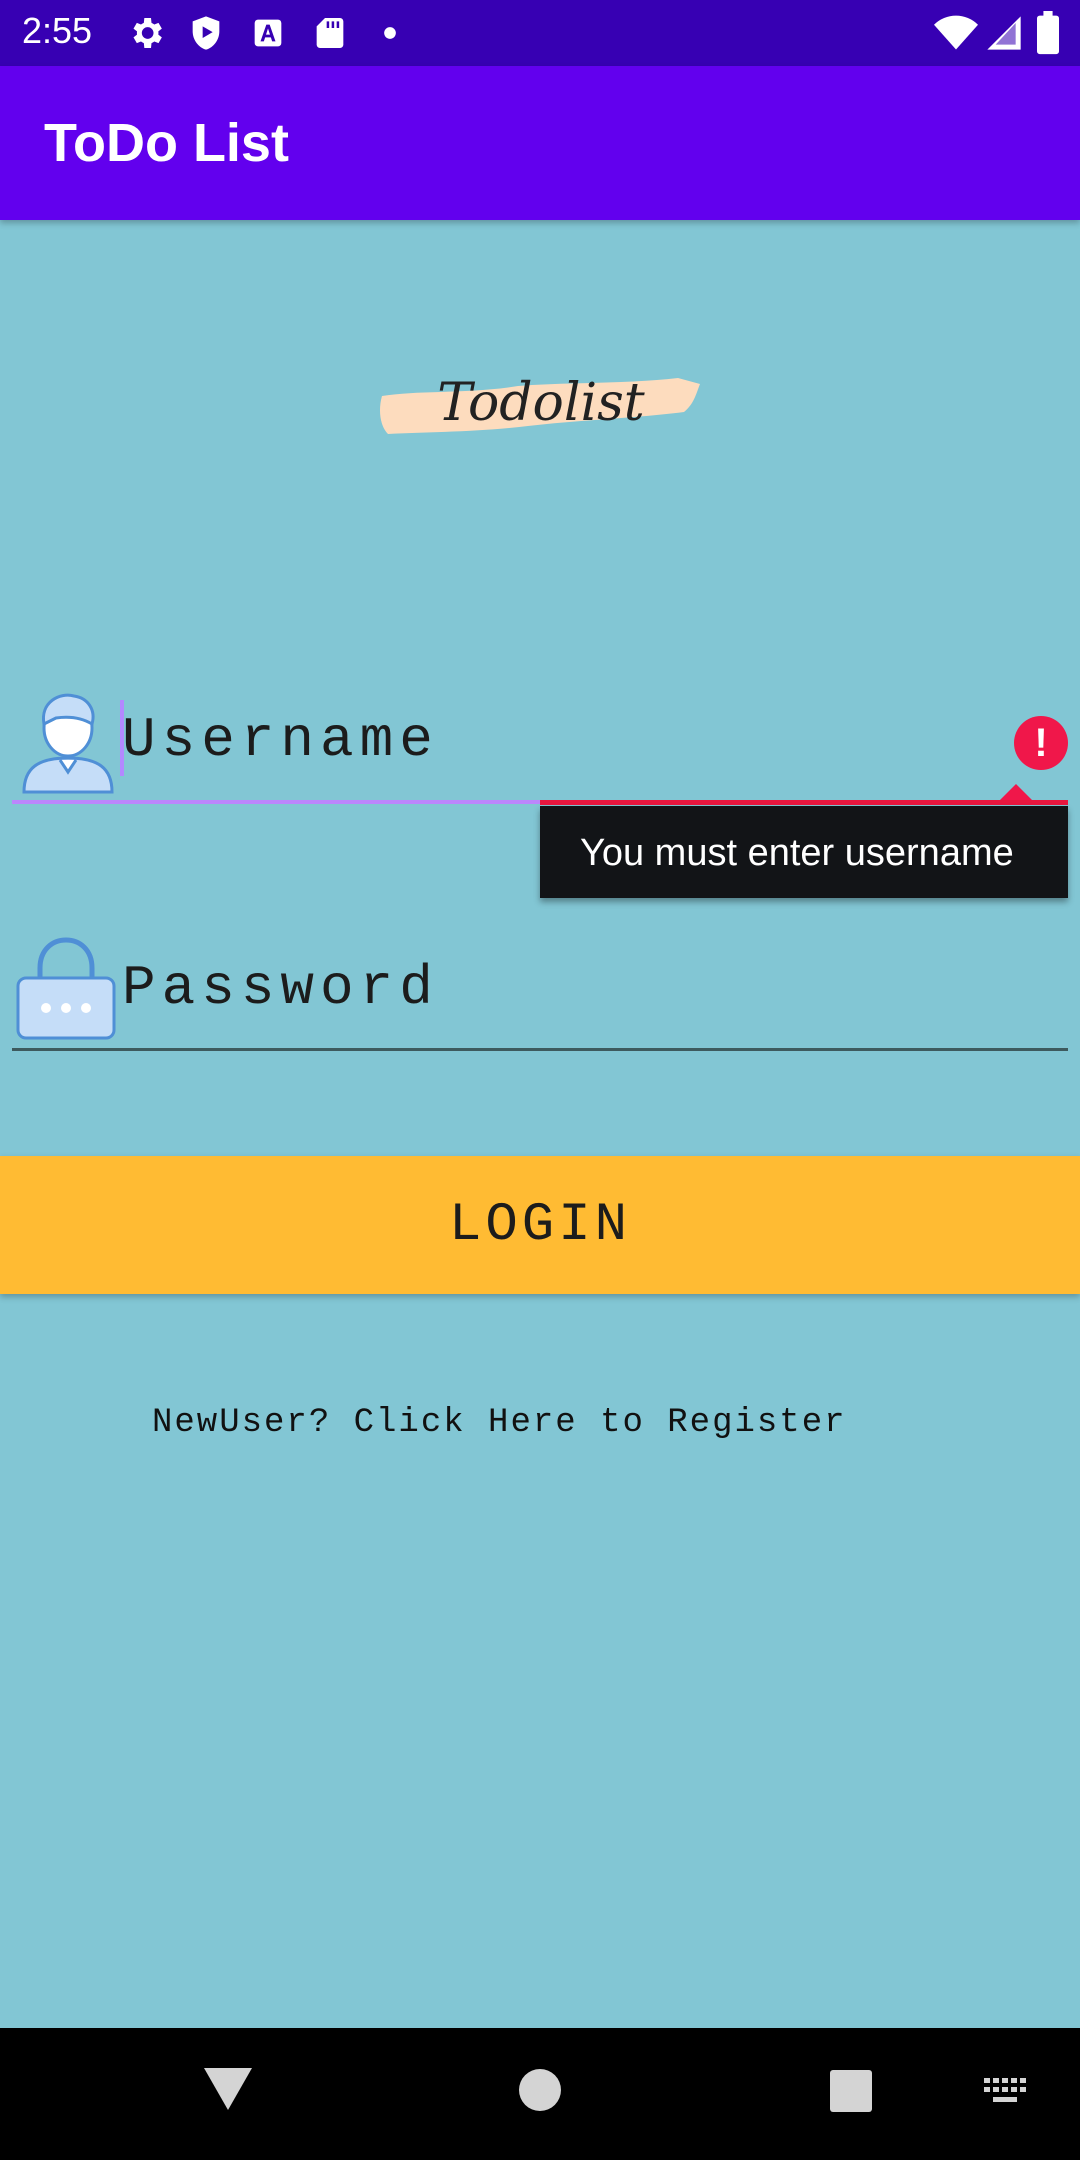 The height and width of the screenshot is (2160, 1080). I want to click on password-underline, so click(540, 1049).